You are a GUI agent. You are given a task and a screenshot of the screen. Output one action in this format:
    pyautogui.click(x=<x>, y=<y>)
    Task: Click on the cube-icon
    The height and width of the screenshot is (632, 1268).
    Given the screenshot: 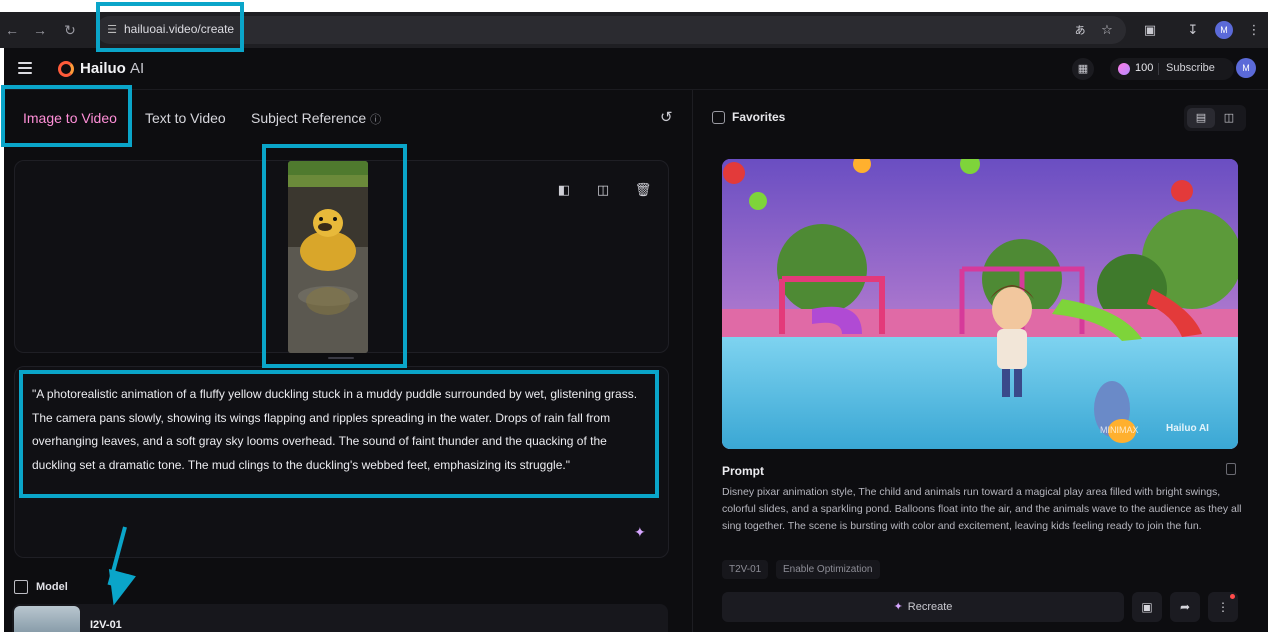 What is the action you would take?
    pyautogui.click(x=21, y=587)
    